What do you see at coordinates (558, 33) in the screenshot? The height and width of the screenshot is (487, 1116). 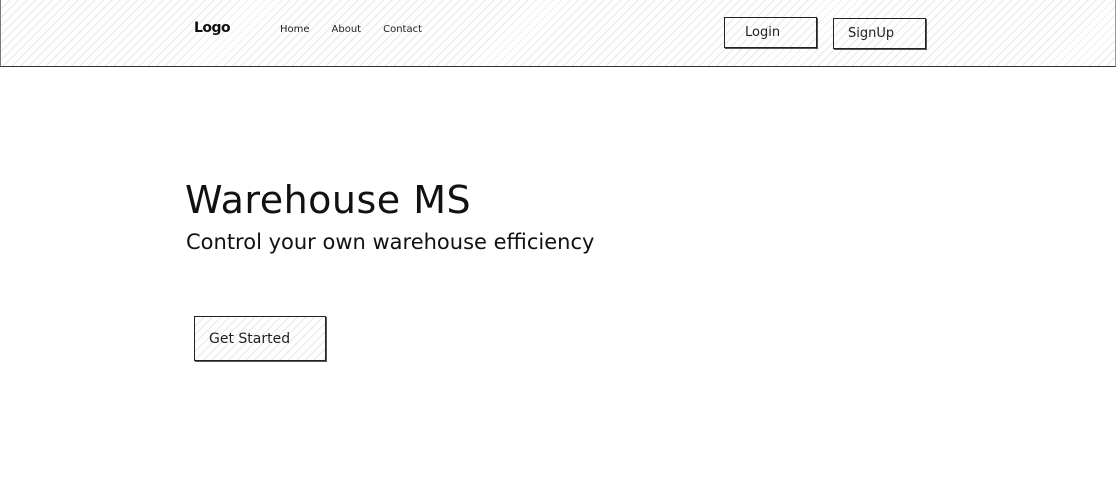 I see `top-navbar: Logo Home About Contact Login SignUp` at bounding box center [558, 33].